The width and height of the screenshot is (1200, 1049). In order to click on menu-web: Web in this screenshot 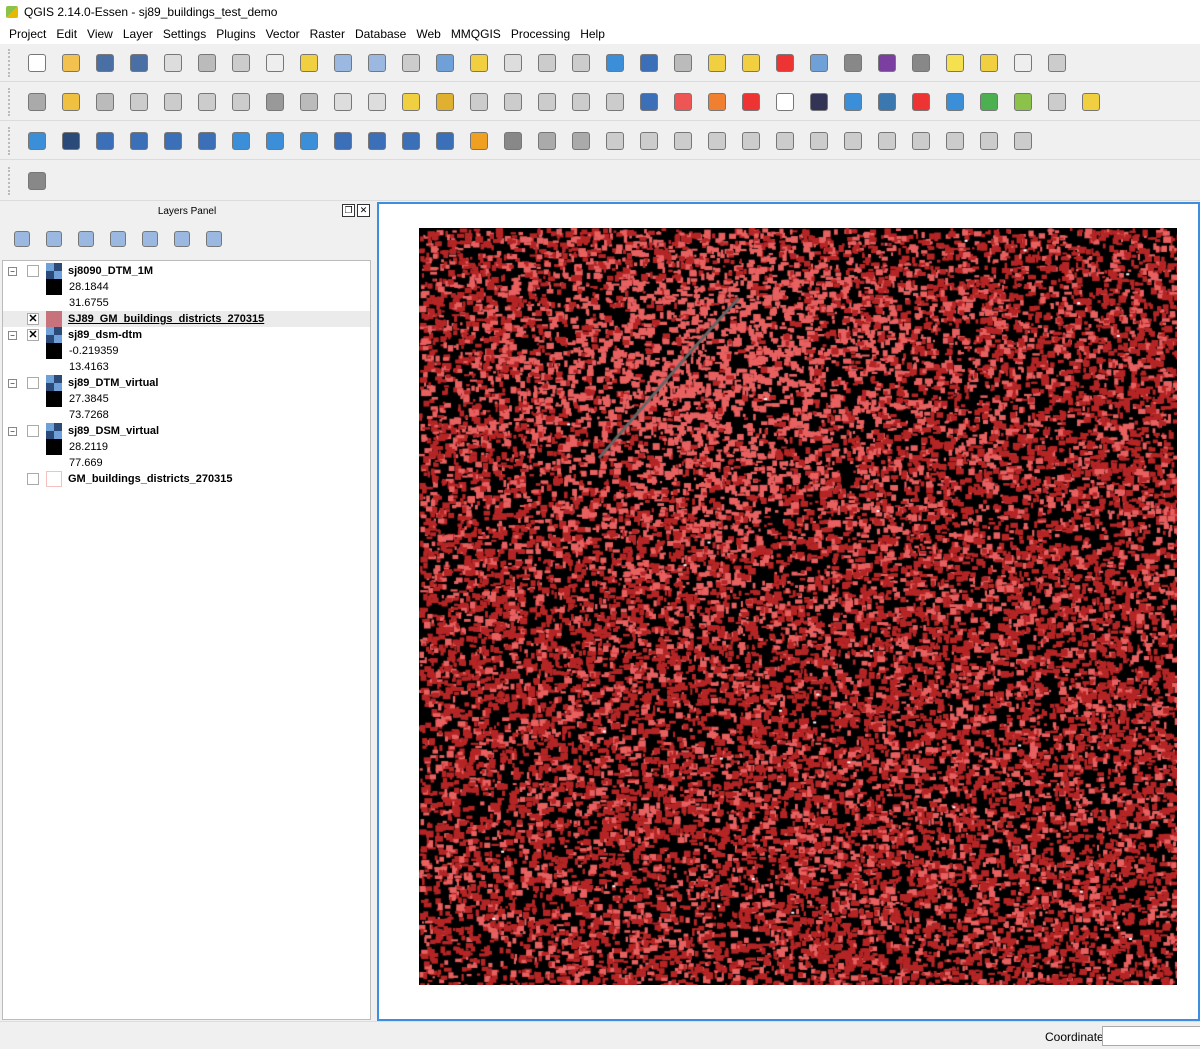, I will do `click(428, 34)`.